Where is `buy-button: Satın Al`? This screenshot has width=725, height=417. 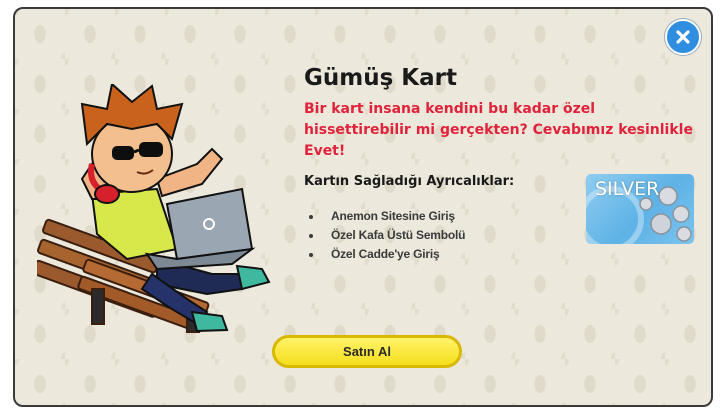
buy-button: Satın Al is located at coordinates (367, 351).